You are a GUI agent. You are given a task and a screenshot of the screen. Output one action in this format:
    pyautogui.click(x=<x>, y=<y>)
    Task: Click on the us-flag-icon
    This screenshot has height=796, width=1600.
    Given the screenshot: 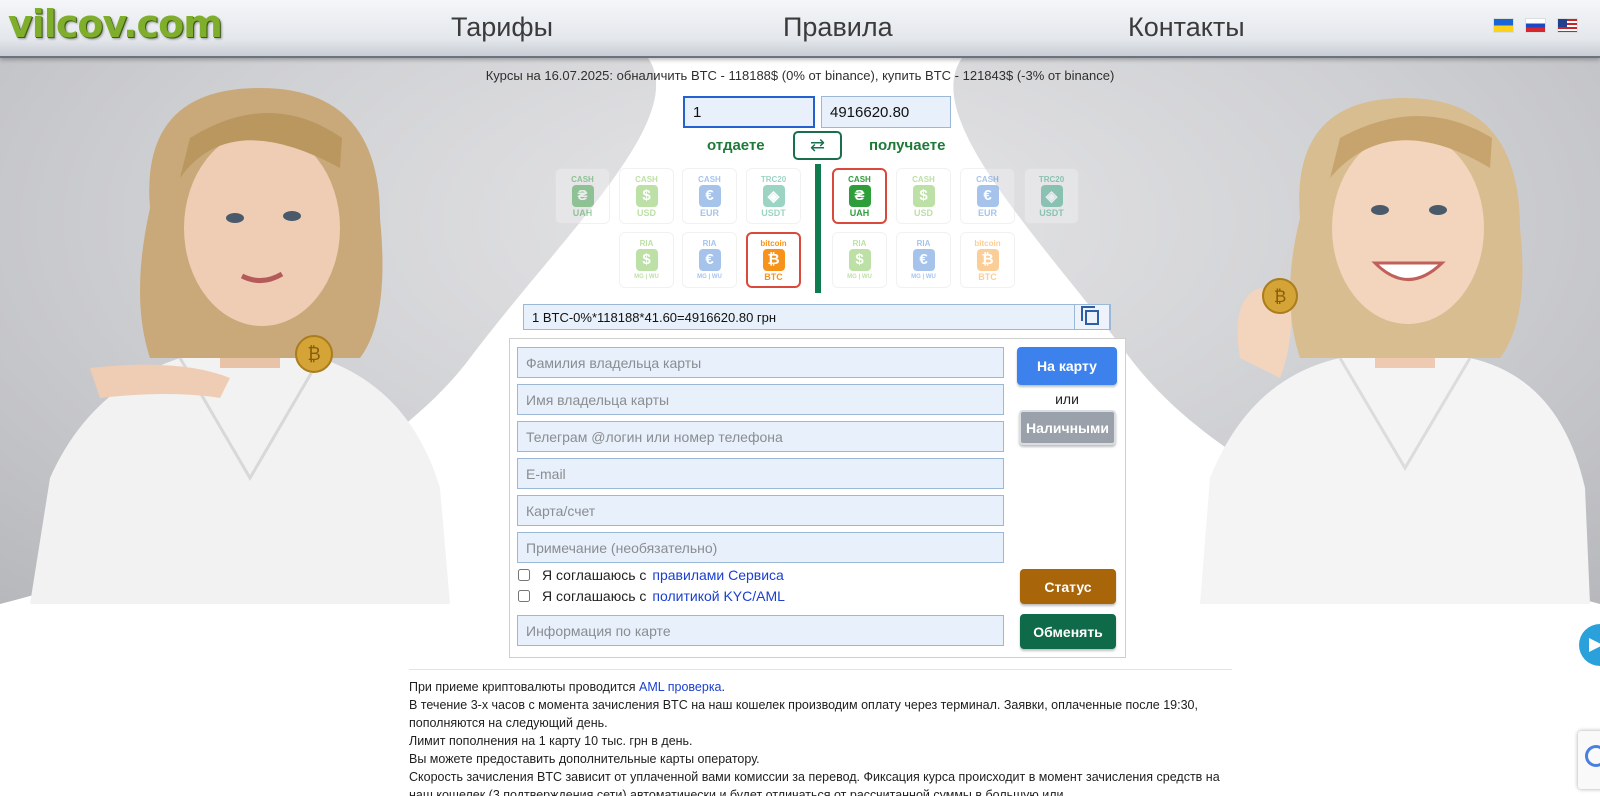 What is the action you would take?
    pyautogui.click(x=1567, y=25)
    